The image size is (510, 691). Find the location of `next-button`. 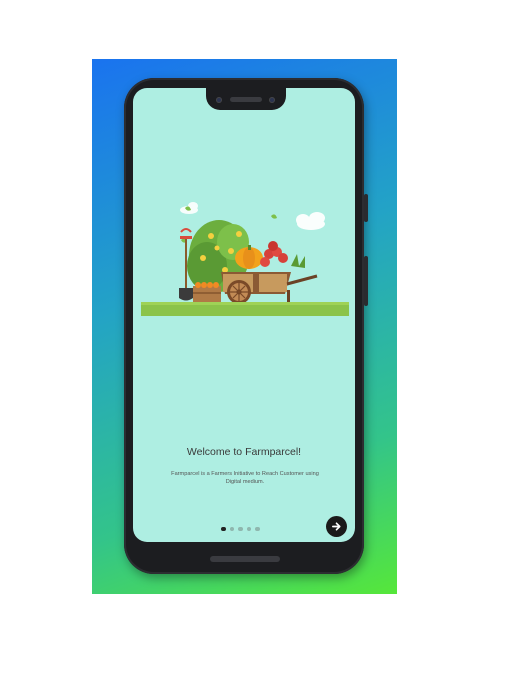

next-button is located at coordinates (336, 526).